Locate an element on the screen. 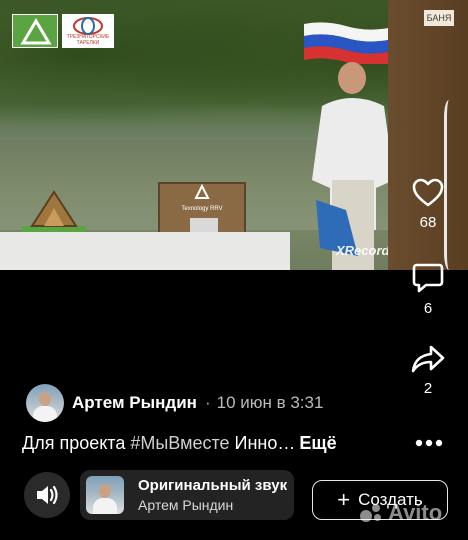 The height and width of the screenshot is (540, 468). author-row: Артем Рындин · 10 июн в 3:31 is located at coordinates (174, 403).